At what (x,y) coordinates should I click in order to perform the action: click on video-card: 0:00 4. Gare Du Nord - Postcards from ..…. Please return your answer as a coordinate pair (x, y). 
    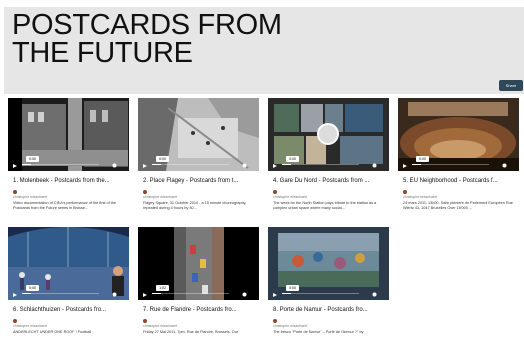
    Looking at the image, I should click on (328, 156).